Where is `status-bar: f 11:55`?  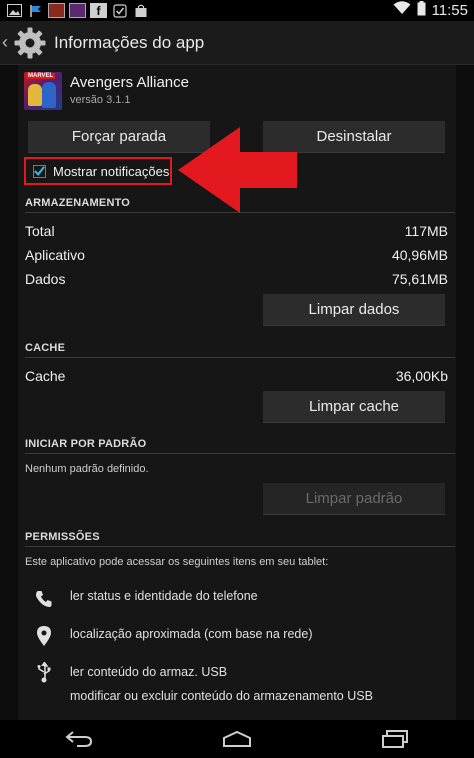
status-bar: f 11:55 is located at coordinates (237, 10).